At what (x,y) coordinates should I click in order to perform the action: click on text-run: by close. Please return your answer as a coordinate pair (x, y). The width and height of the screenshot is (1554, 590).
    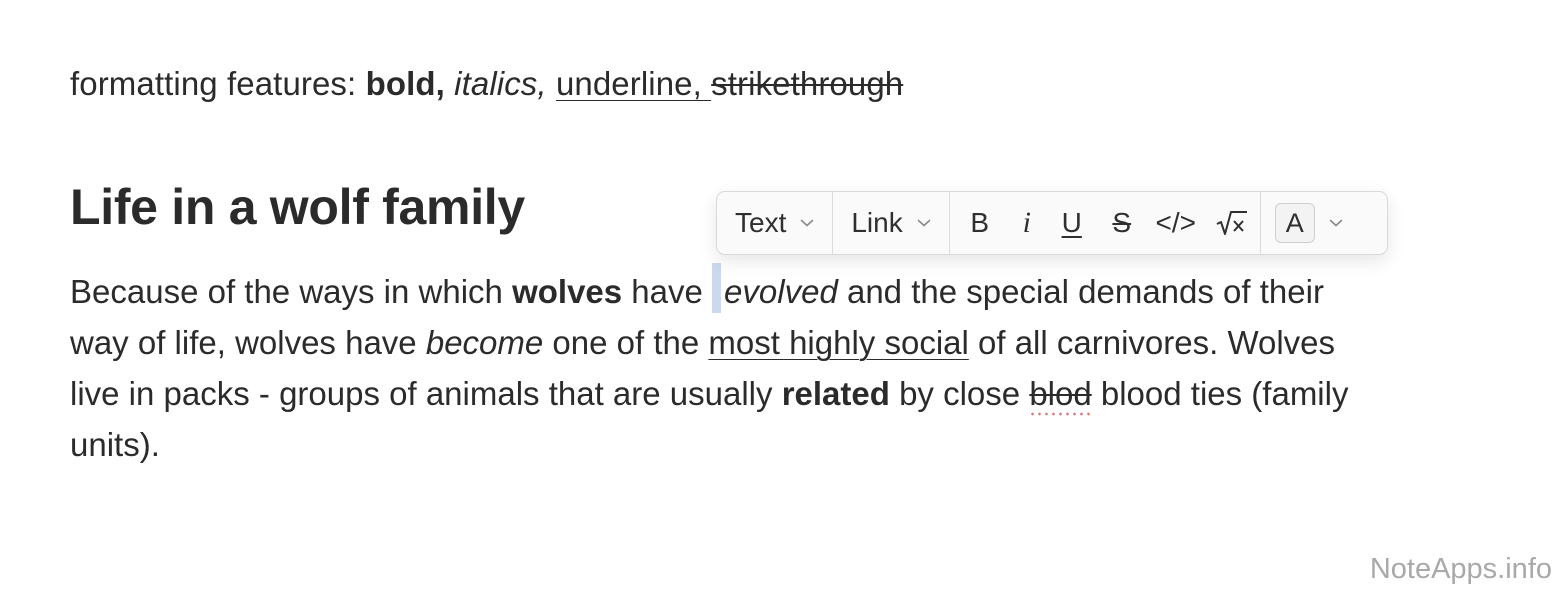
    Looking at the image, I should click on (959, 393).